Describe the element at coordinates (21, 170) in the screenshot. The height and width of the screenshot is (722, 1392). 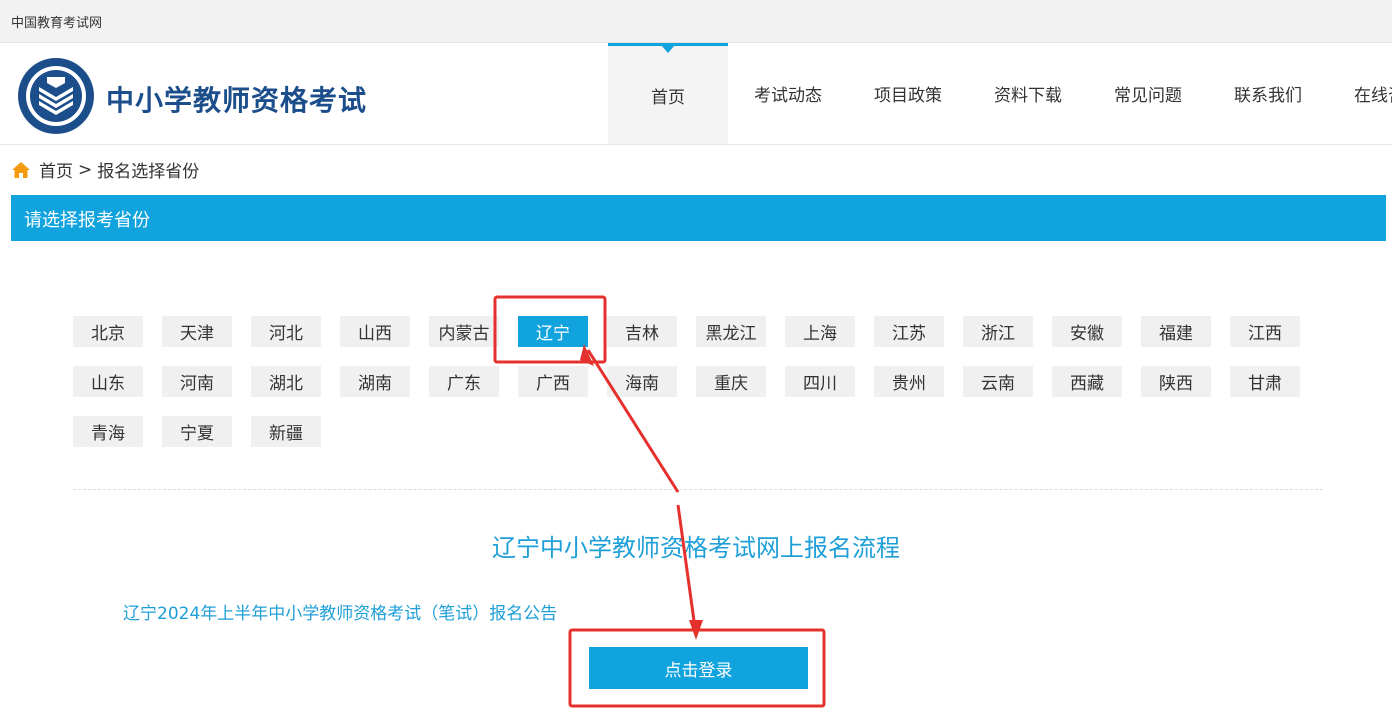
I see `home-icon` at that location.